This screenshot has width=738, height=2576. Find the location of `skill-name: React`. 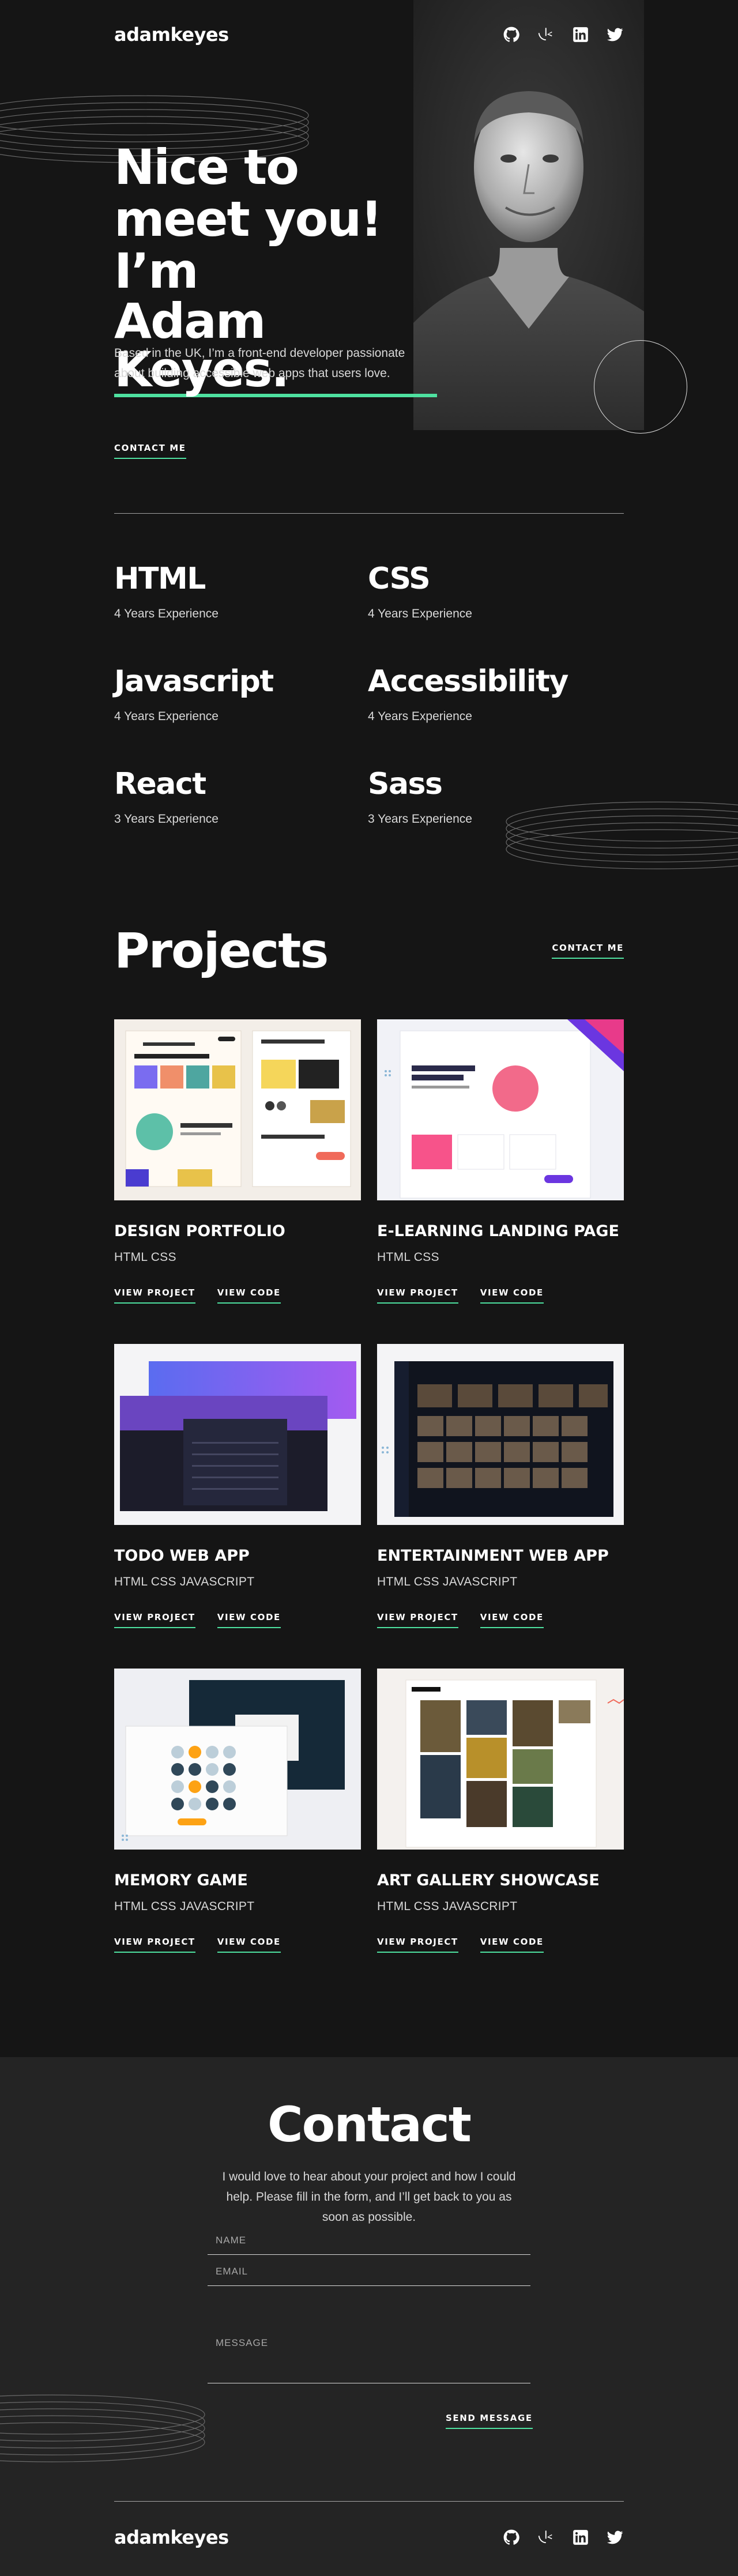

skill-name: React is located at coordinates (160, 784).